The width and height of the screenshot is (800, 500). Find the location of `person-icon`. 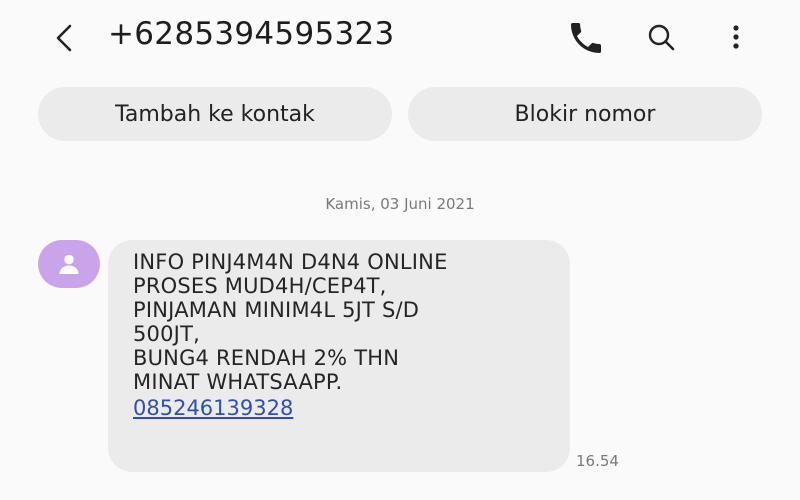

person-icon is located at coordinates (69, 264).